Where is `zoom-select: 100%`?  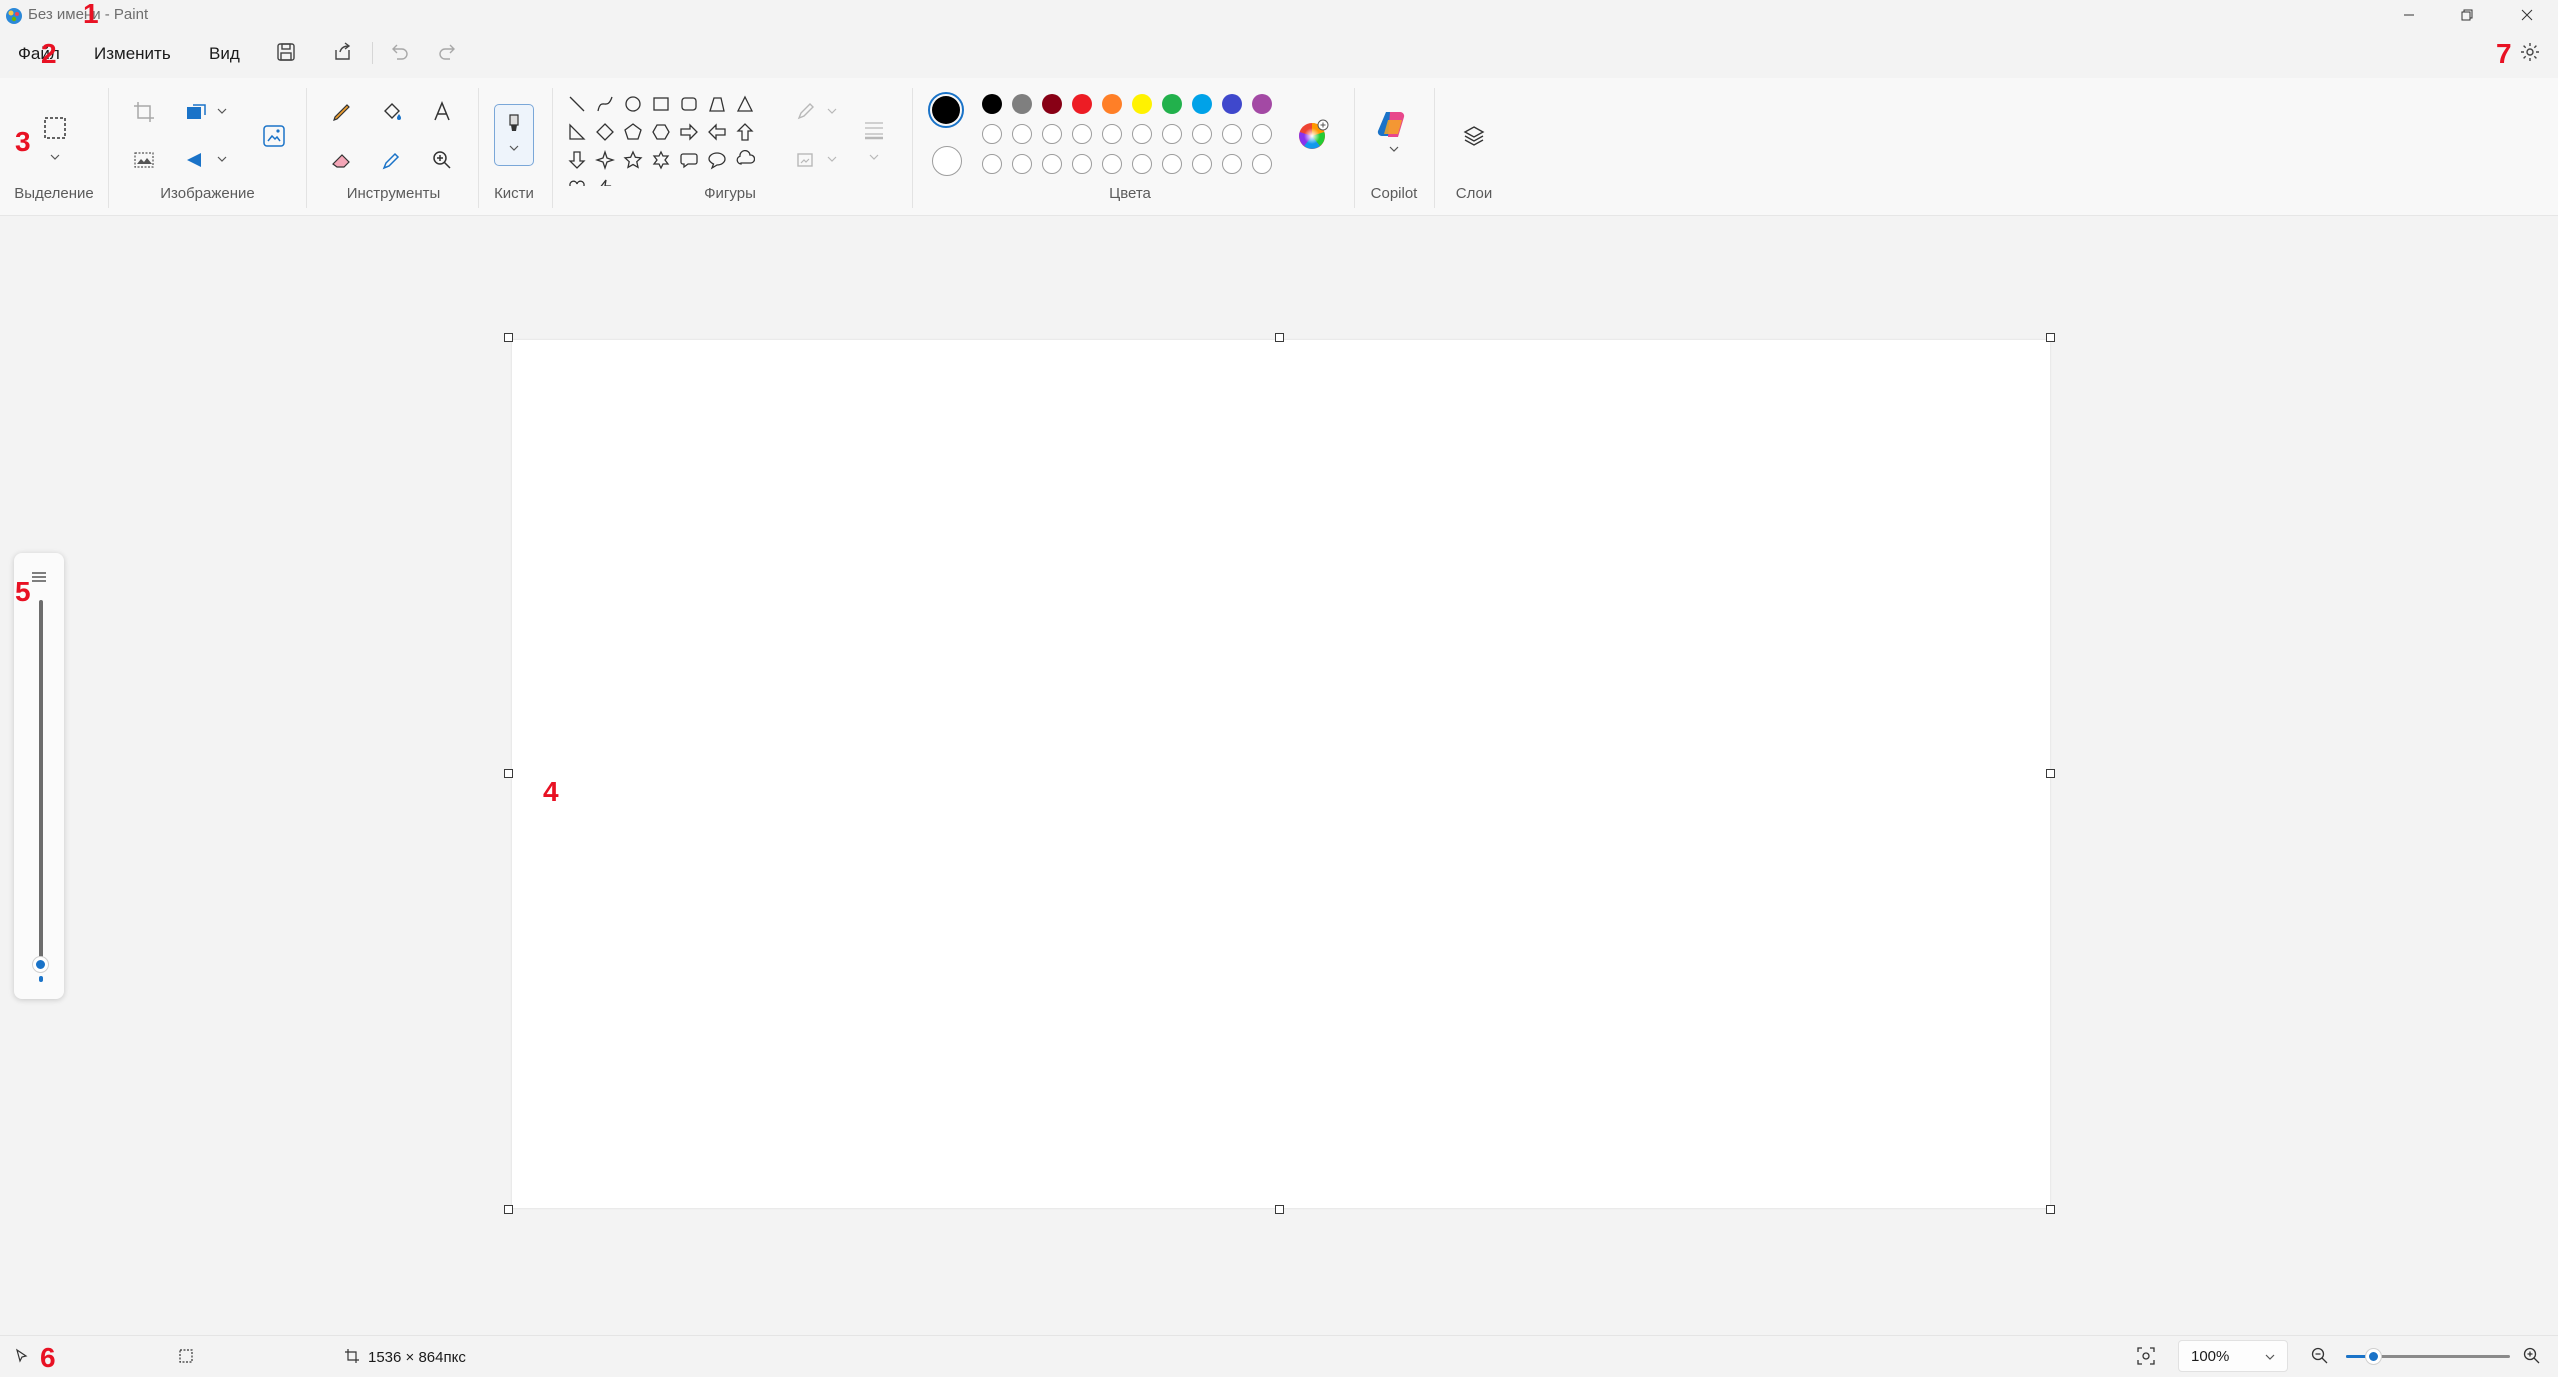
zoom-select: 100% is located at coordinates (2233, 1356).